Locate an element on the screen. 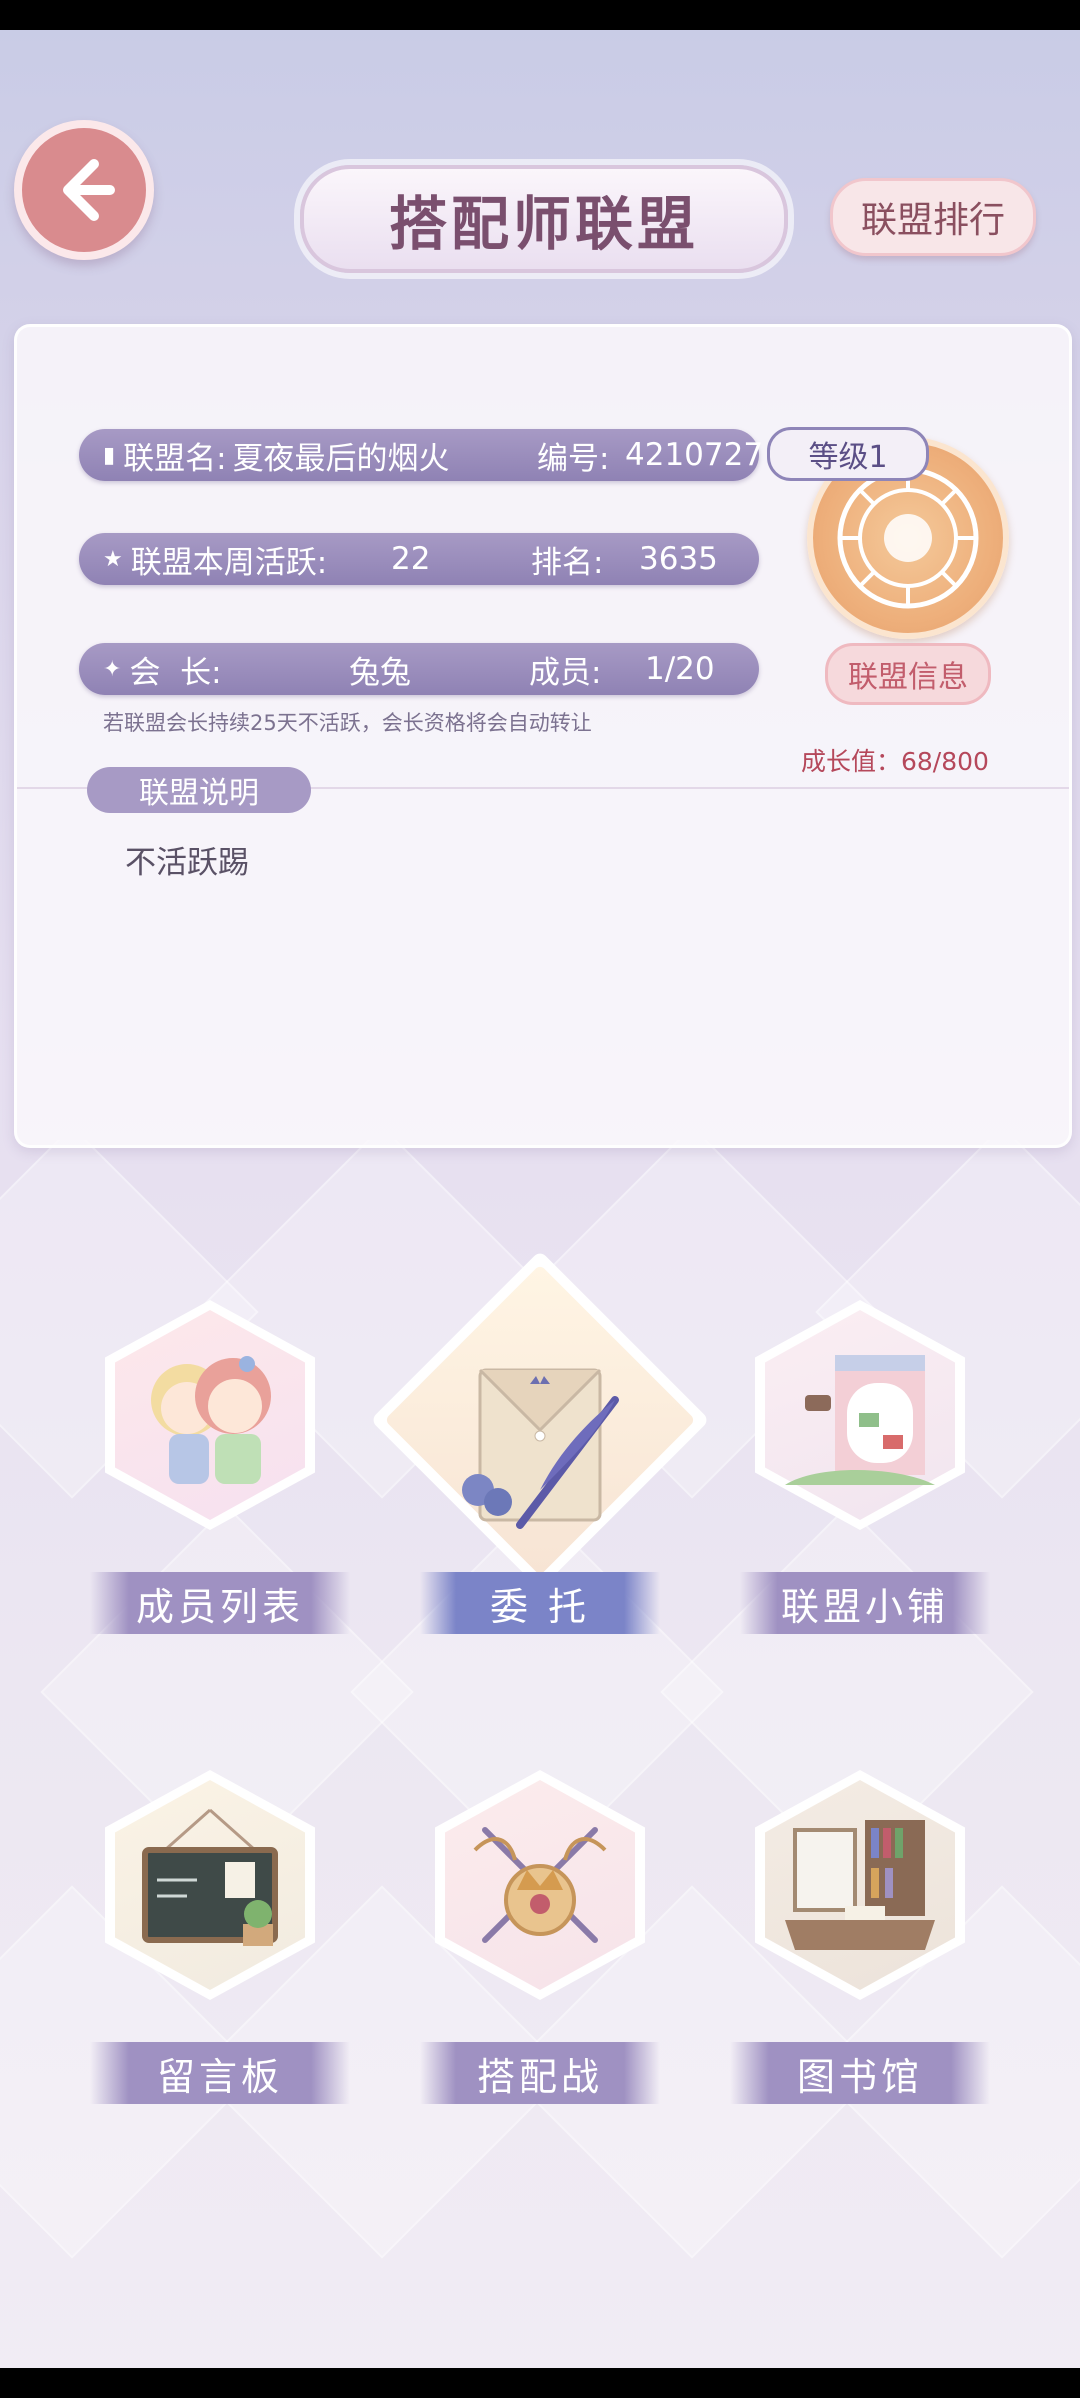 The height and width of the screenshot is (2398, 1080). weekly-activity-row: ★ 联盟本周活跃: 22 排名: 3635 is located at coordinates (419, 559).